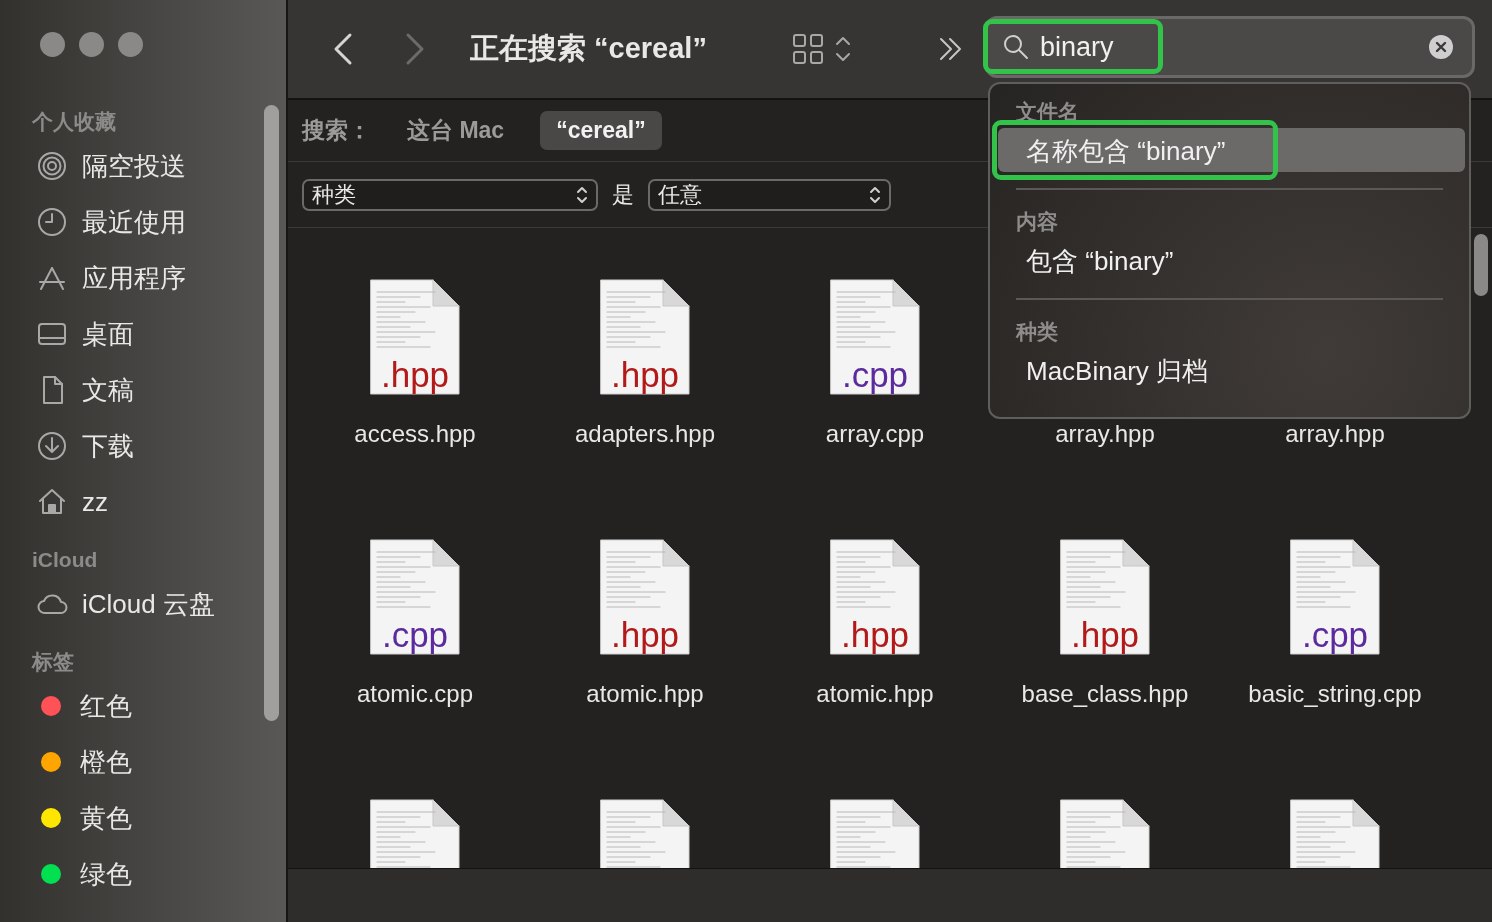 Image resolution: width=1492 pixels, height=922 pixels. What do you see at coordinates (106, 706) in the screenshot?
I see `sidebar-label: 红色` at bounding box center [106, 706].